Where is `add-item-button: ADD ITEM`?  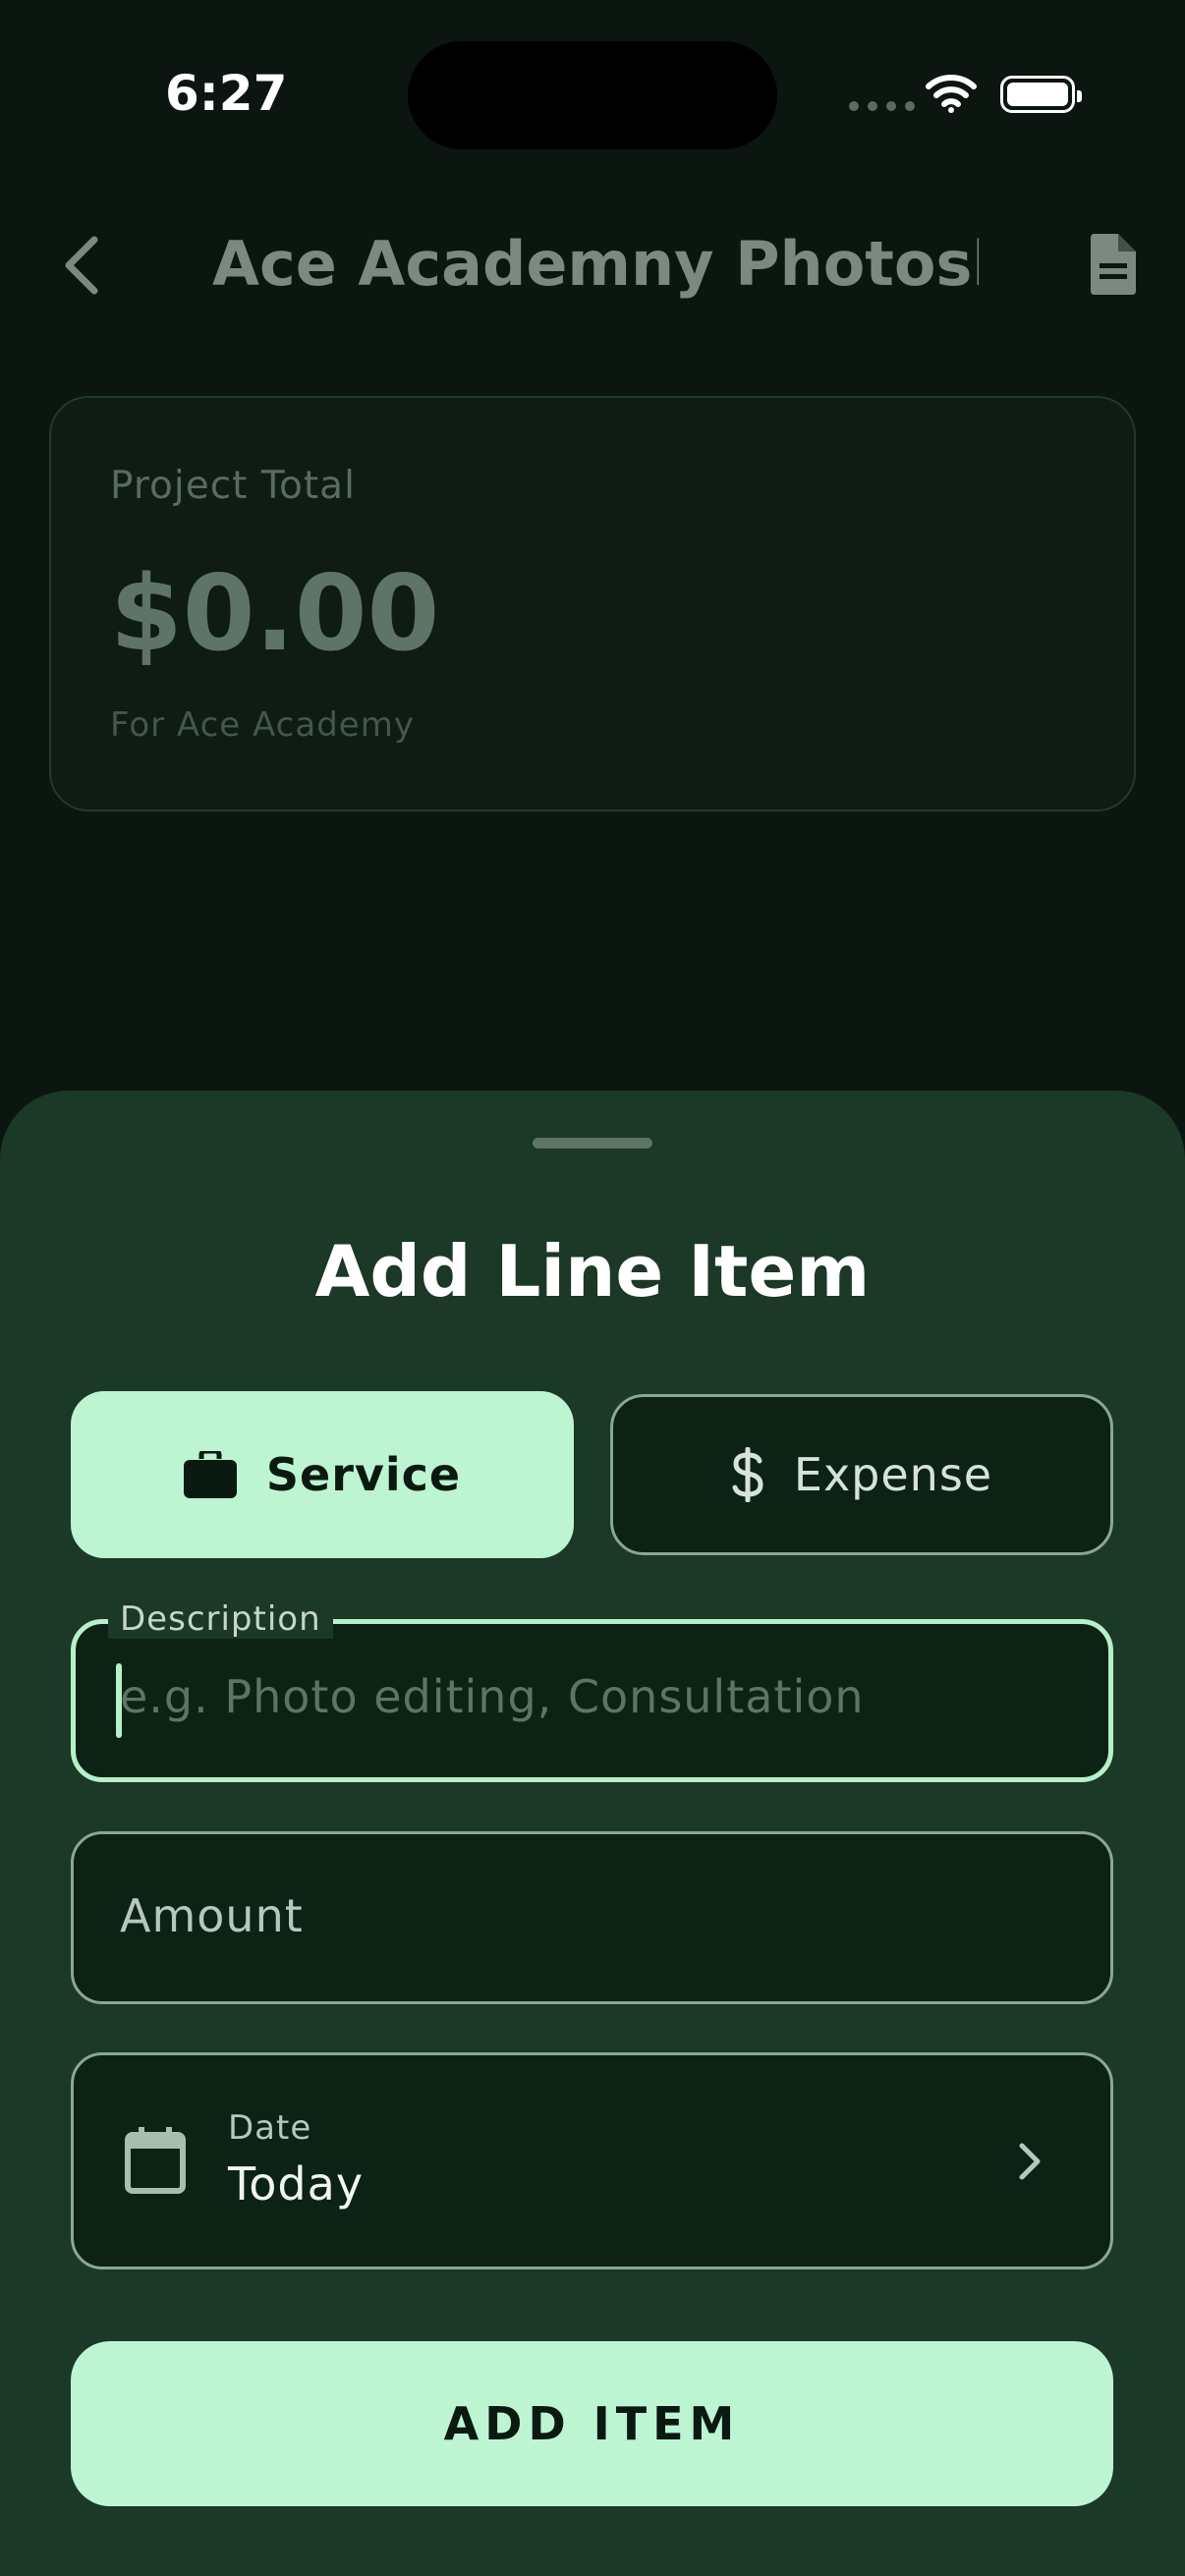 add-item-button: ADD ITEM is located at coordinates (592, 2423).